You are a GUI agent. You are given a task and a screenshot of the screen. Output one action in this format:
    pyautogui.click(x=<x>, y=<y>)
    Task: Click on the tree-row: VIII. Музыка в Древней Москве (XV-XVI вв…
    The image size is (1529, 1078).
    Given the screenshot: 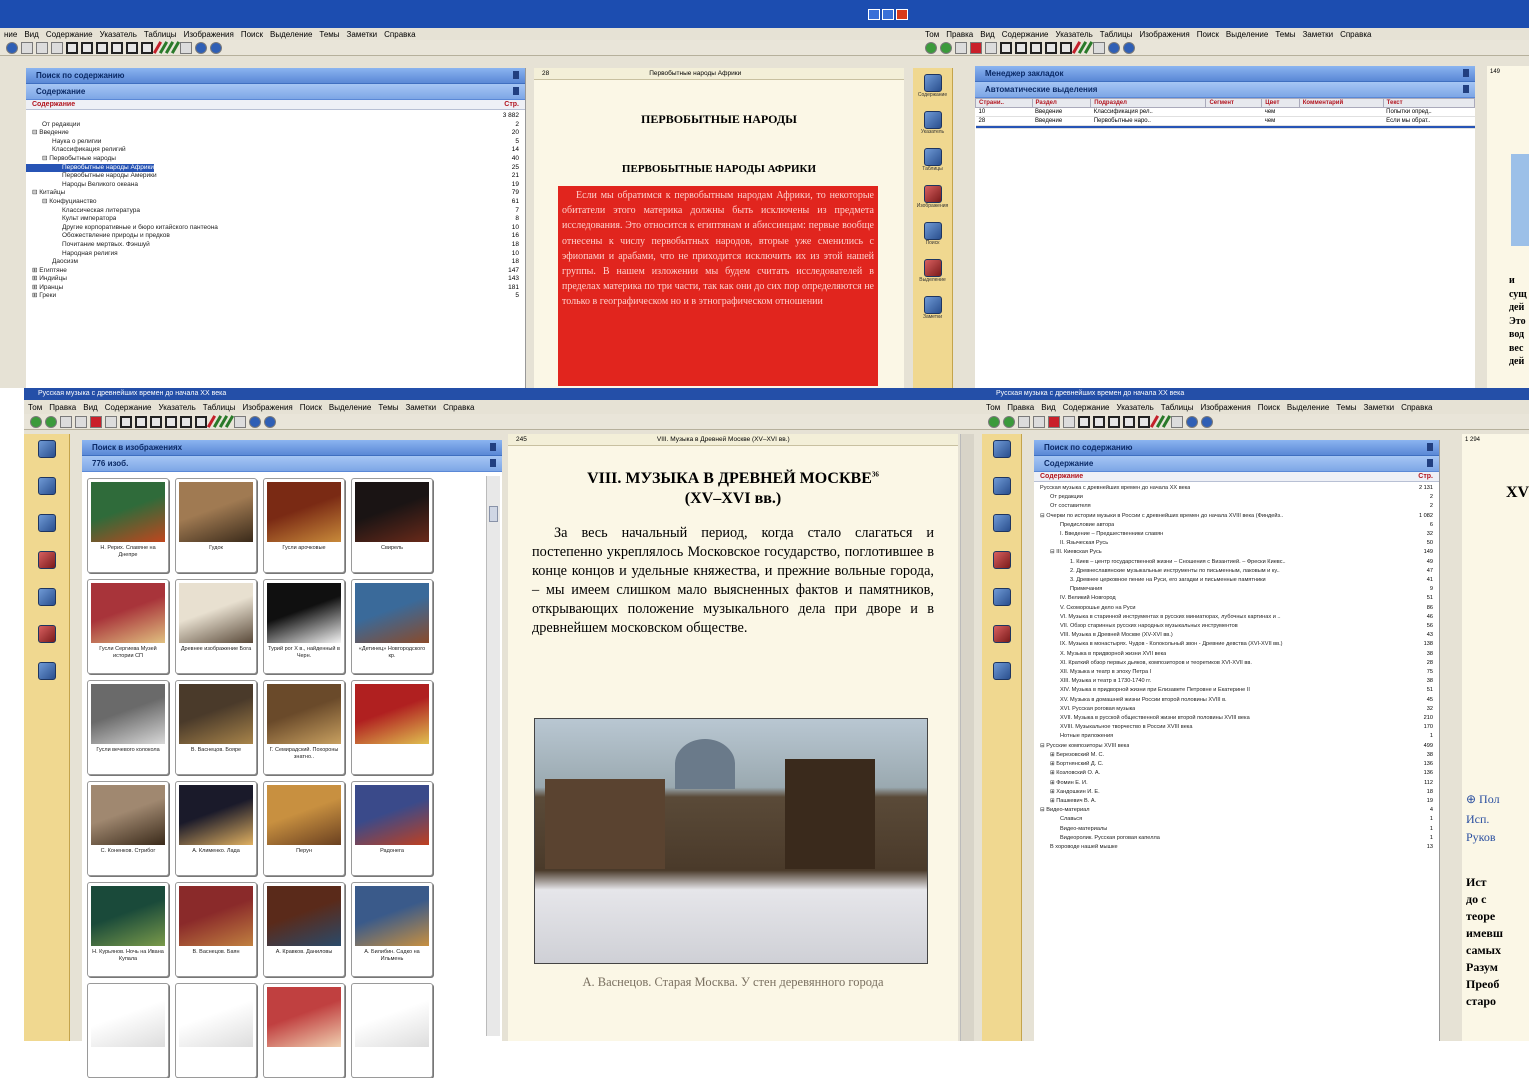 What is the action you would take?
    pyautogui.click(x=1236, y=635)
    